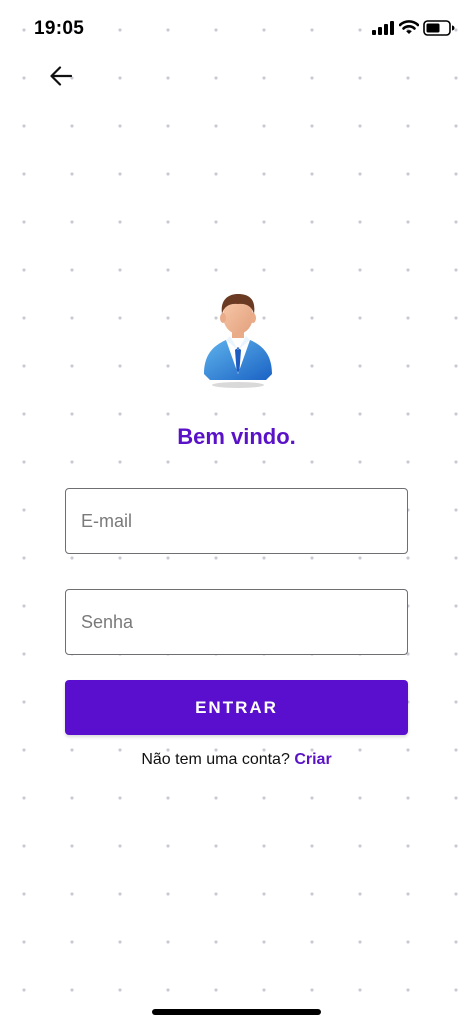 The image size is (473, 1024). What do you see at coordinates (439, 28) in the screenshot?
I see `battery-icon` at bounding box center [439, 28].